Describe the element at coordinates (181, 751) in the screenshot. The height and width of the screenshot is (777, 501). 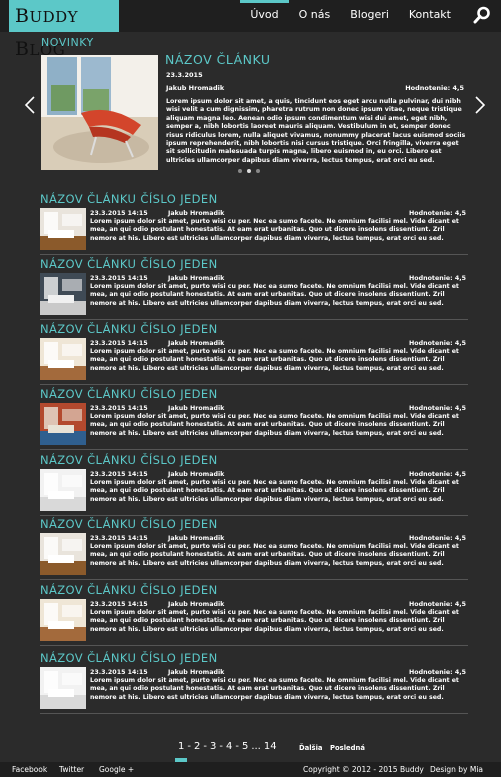
I see `page-link-1: 1` at that location.